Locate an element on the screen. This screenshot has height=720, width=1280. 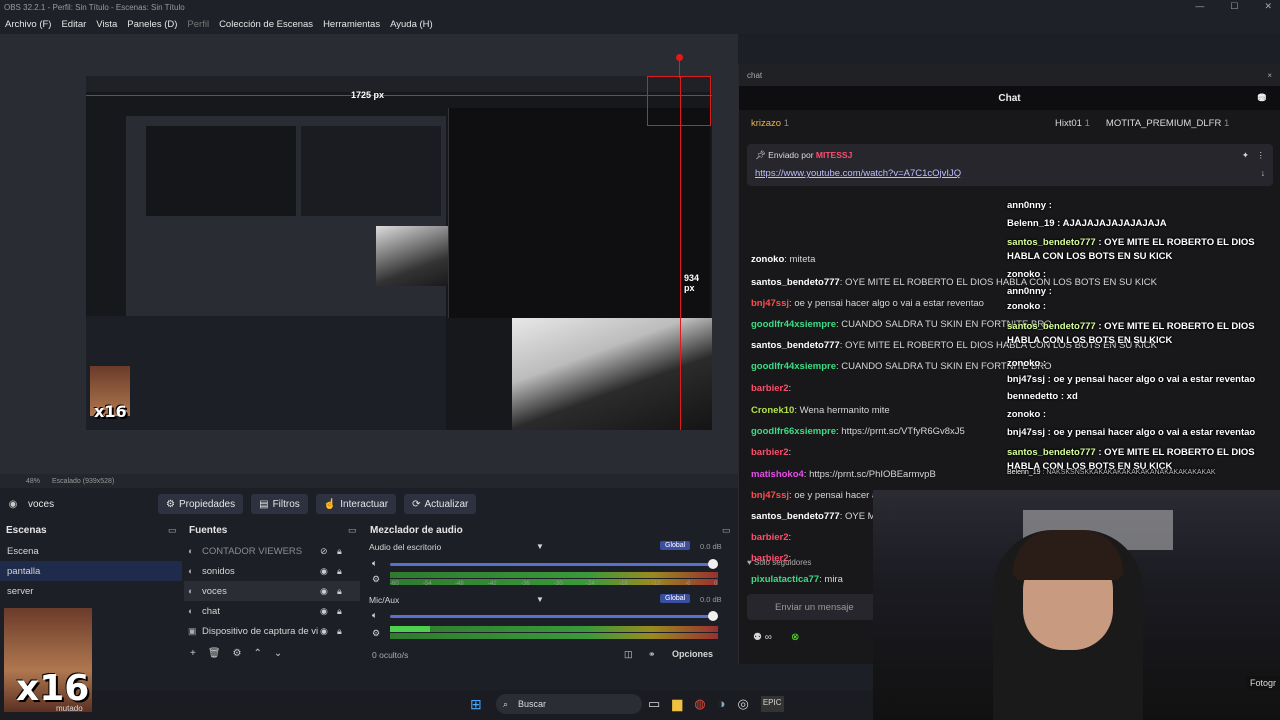
filters-button: ▤ Filtros is located at coordinates (279, 504).